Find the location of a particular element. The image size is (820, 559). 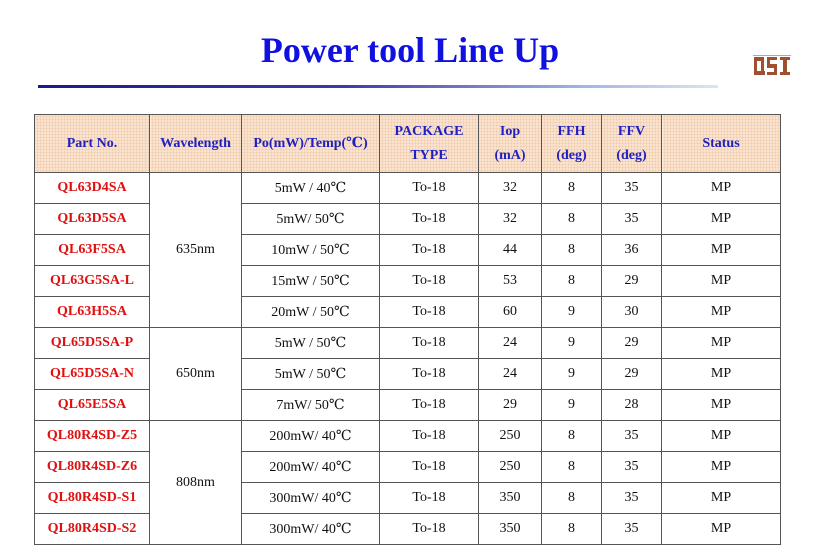

part-number: QL63D4SA is located at coordinates (92, 188).